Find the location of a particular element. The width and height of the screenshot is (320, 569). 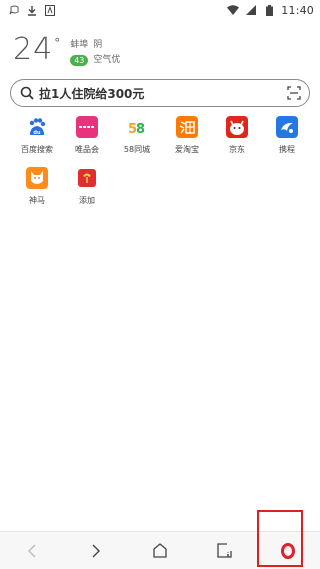

speed-dial-jd: 京东 is located at coordinates (237, 135).